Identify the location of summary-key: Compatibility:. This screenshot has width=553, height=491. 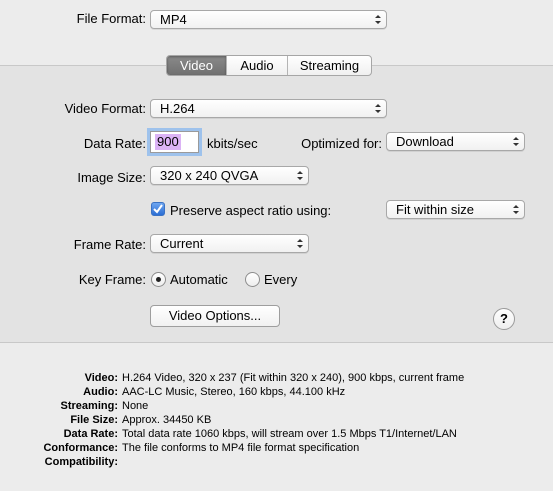
(81, 462).